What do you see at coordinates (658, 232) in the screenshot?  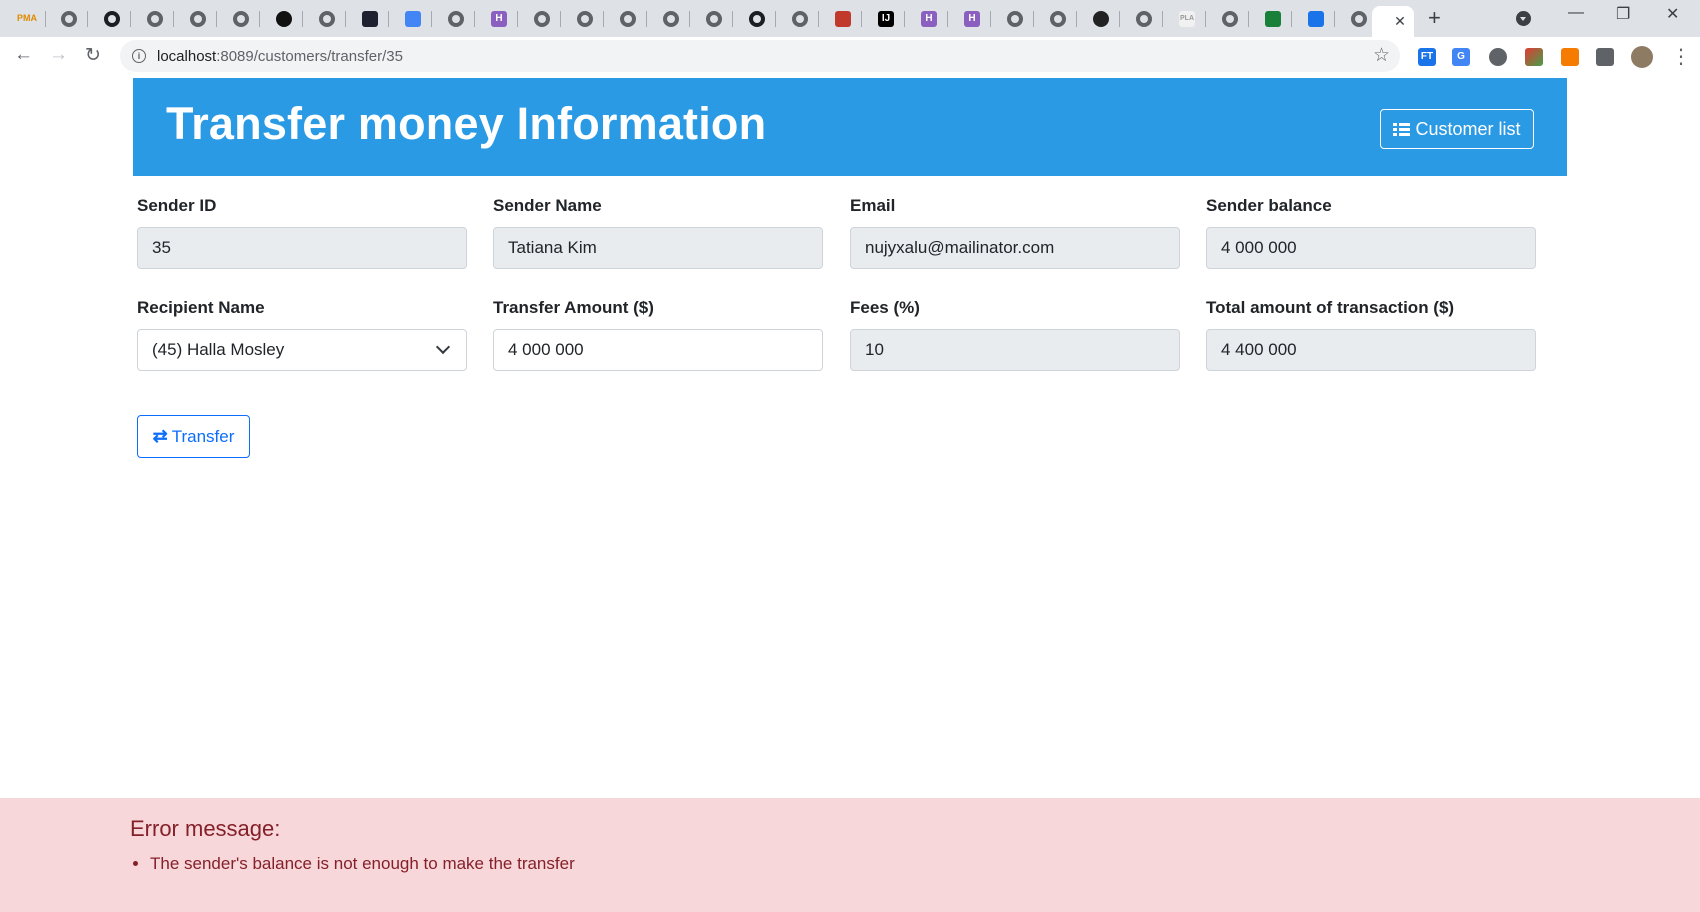 I see `sender-name-group: Sender Name Tatiana Kim` at bounding box center [658, 232].